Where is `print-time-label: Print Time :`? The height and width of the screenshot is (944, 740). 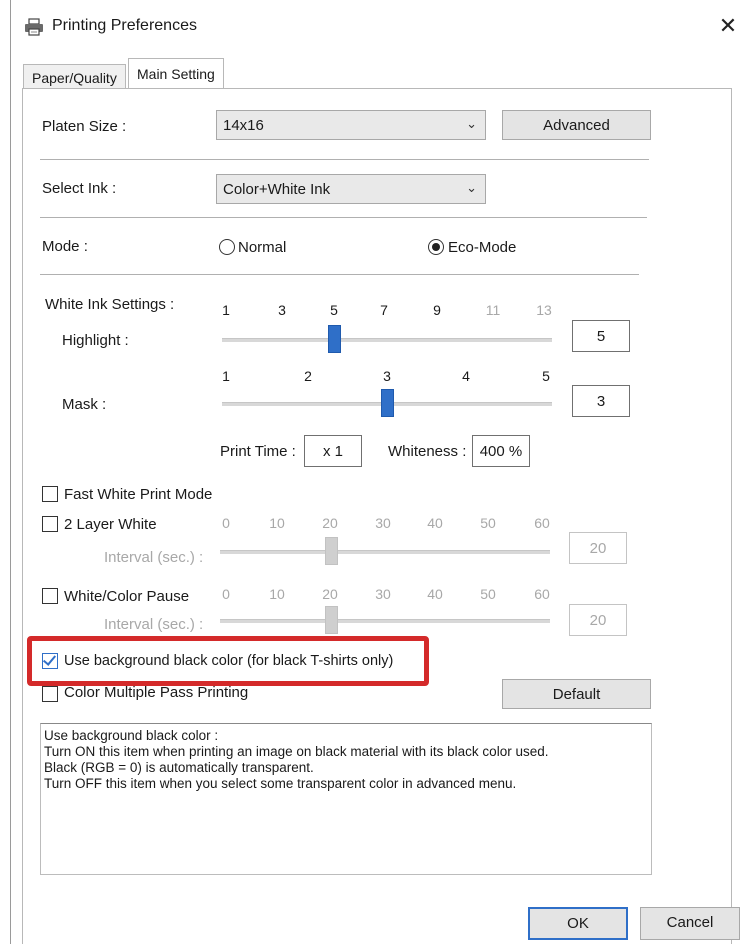 print-time-label: Print Time : is located at coordinates (258, 451).